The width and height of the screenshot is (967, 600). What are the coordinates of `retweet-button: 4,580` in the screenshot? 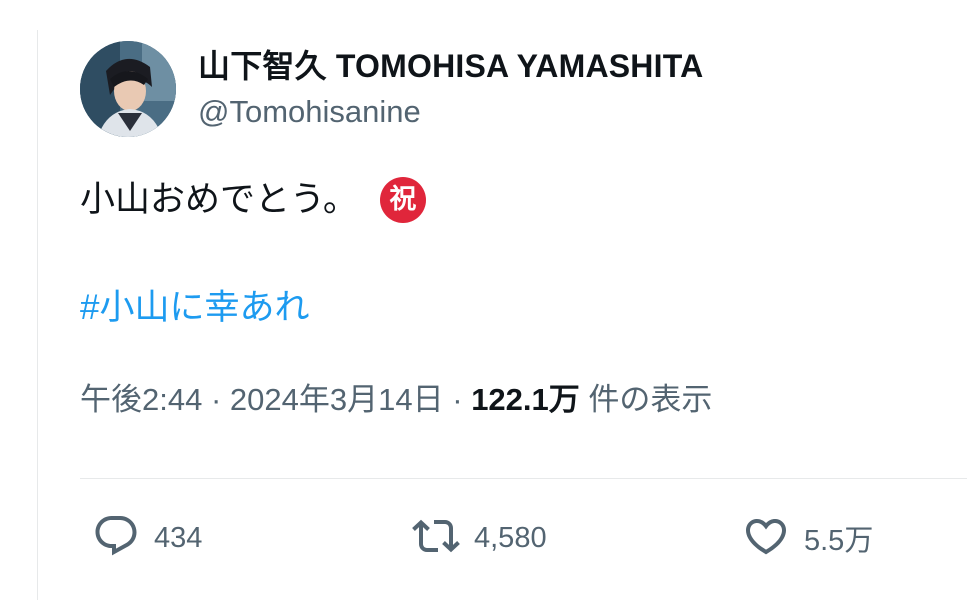 It's located at (479, 538).